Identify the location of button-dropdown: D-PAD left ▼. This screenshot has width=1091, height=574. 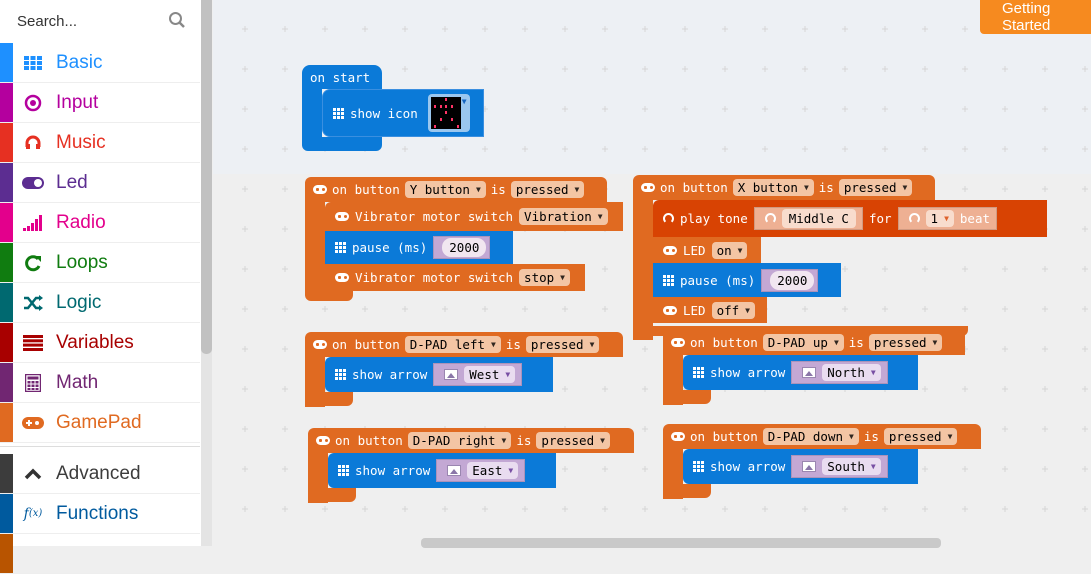
(452, 344).